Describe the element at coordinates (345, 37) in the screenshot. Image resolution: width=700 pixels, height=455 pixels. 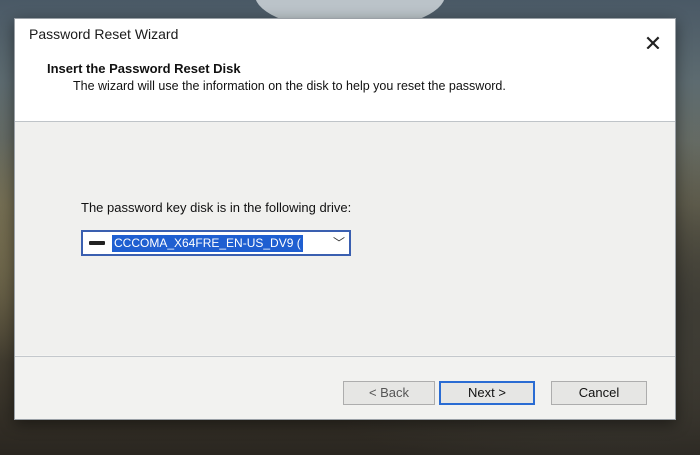
I see `title-bar: Password Reset Wizard ✕` at that location.